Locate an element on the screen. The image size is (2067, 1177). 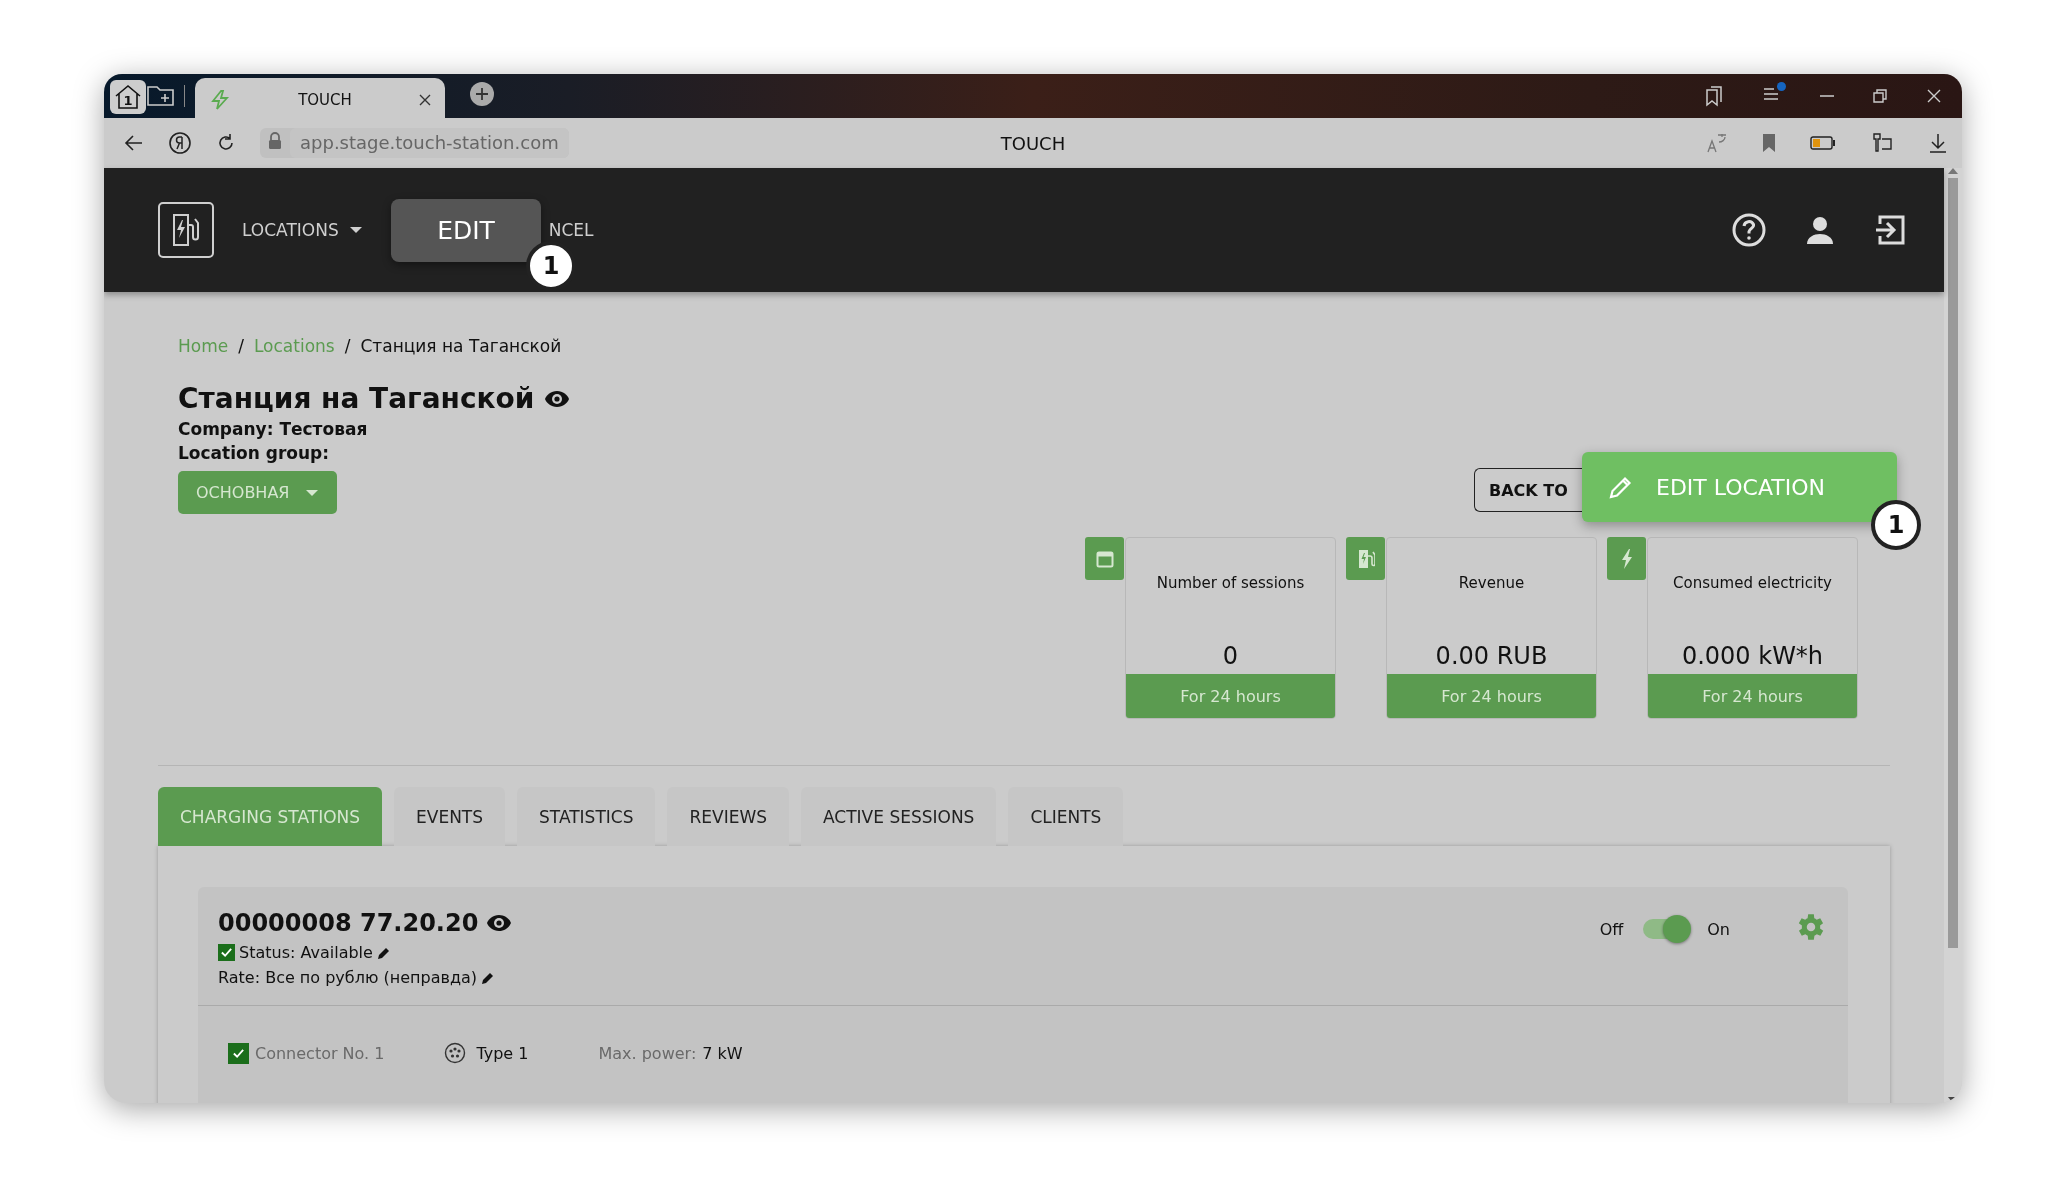
calendar-icon is located at coordinates (1104, 558).